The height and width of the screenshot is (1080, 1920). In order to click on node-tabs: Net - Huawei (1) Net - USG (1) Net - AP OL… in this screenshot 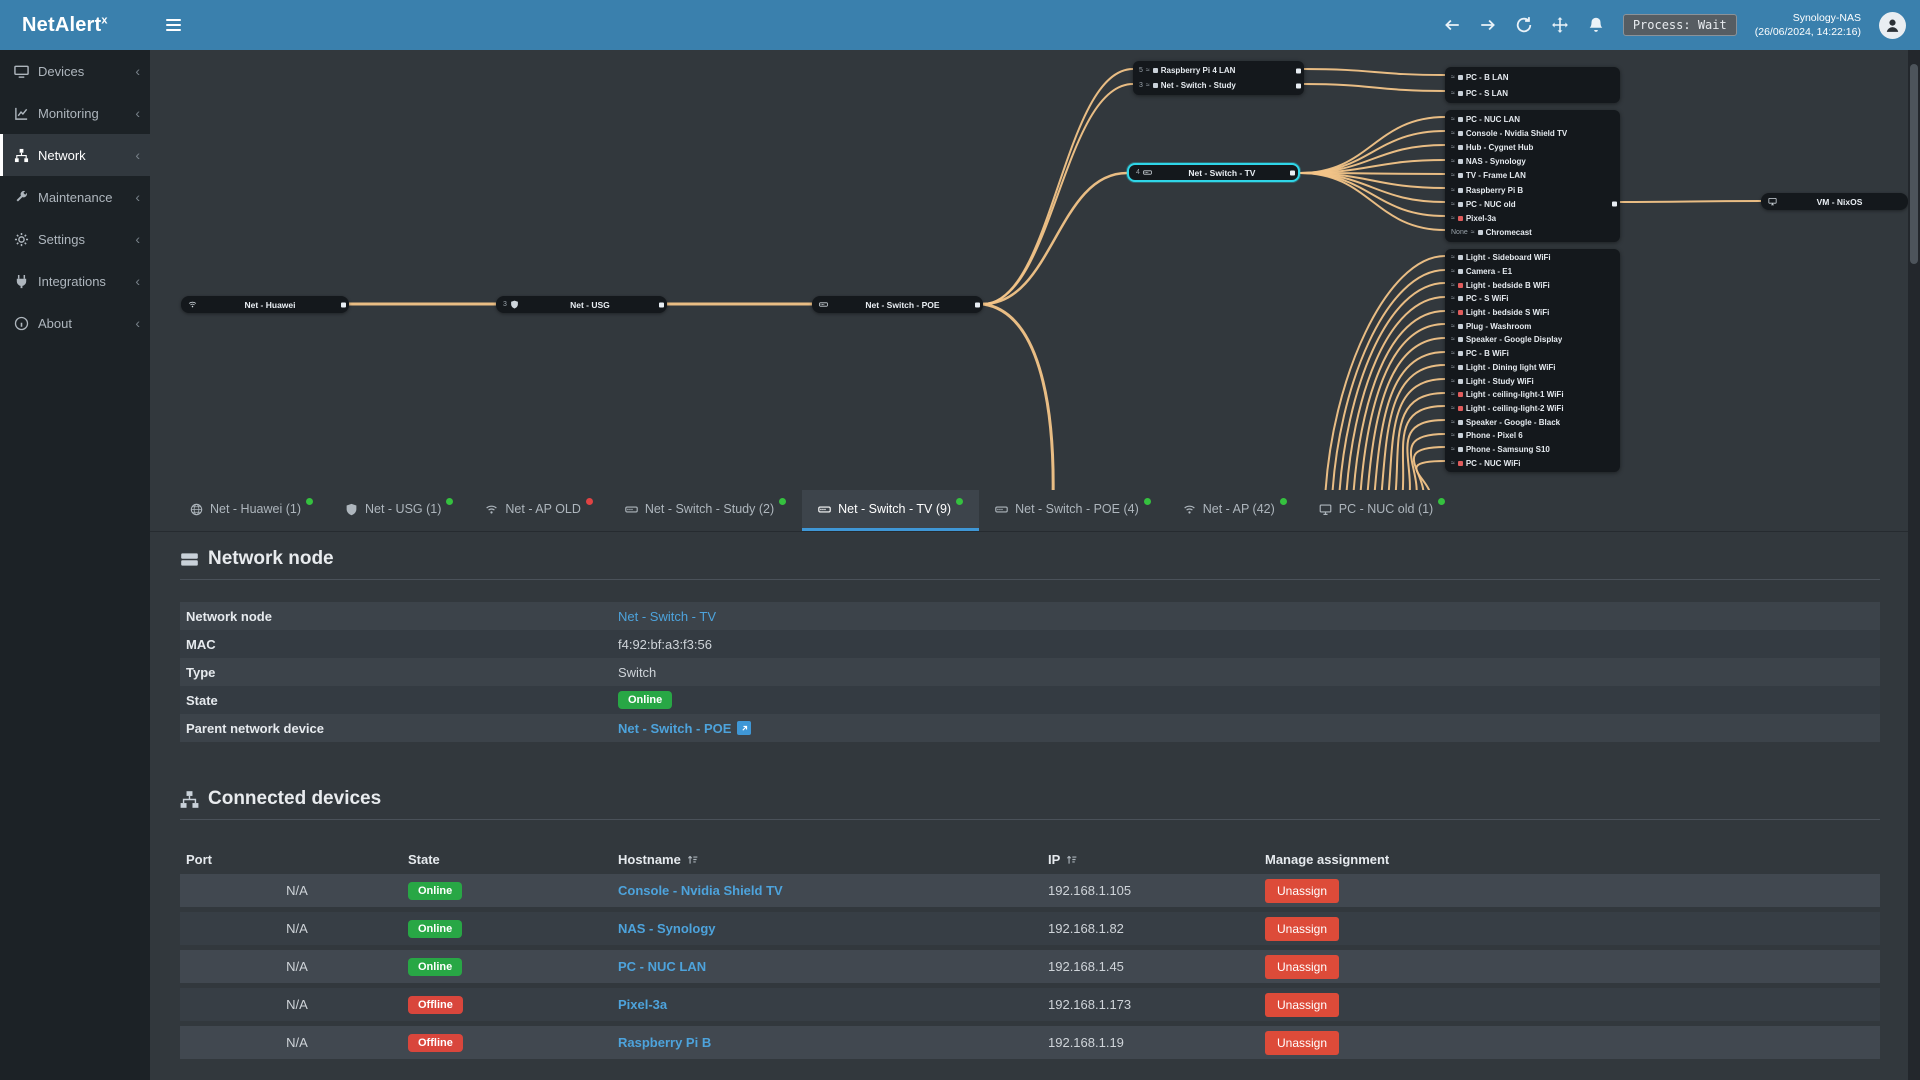, I will do `click(1029, 511)`.